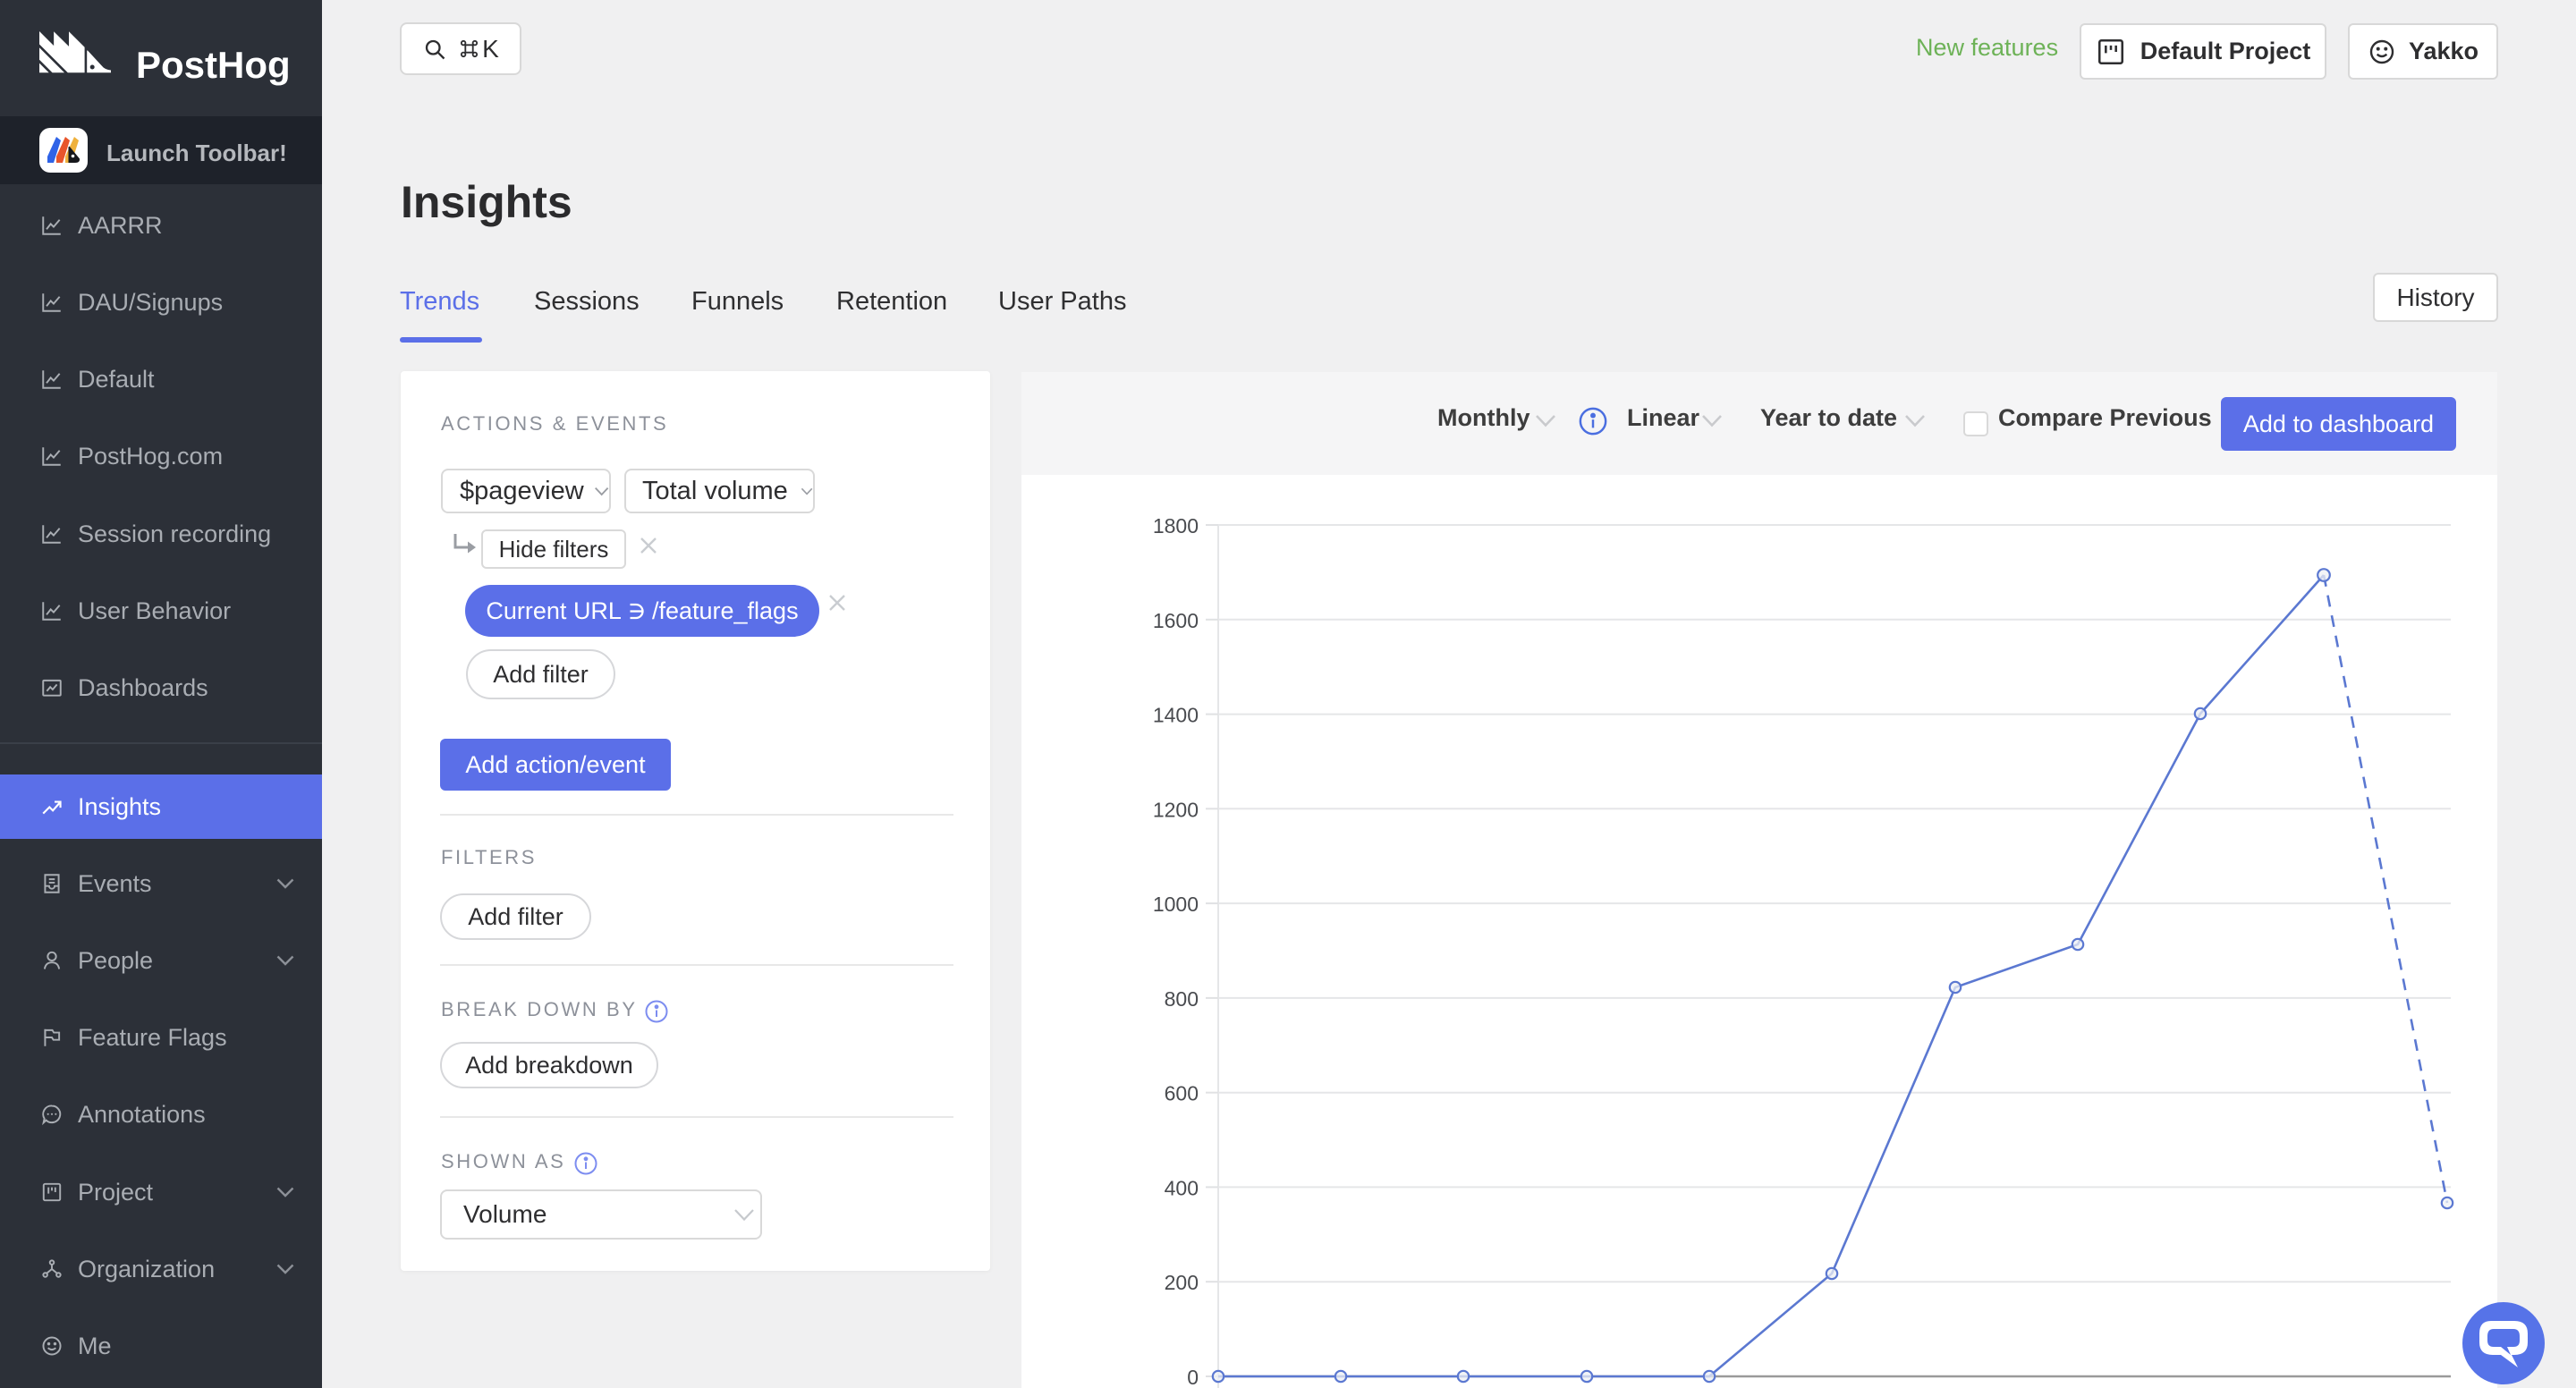 The height and width of the screenshot is (1388, 2576). Describe the element at coordinates (1176, 525) in the screenshot. I see `svg-text: 1800` at that location.